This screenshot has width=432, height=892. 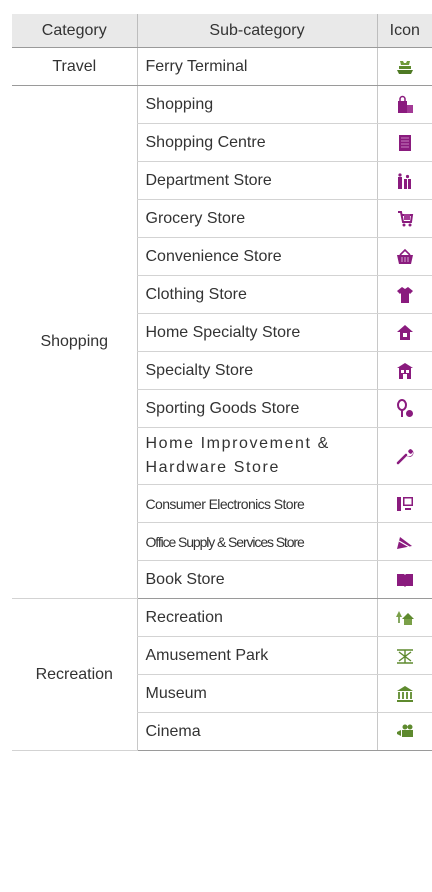 I want to click on category-cell: Recreation, so click(x=74, y=674).